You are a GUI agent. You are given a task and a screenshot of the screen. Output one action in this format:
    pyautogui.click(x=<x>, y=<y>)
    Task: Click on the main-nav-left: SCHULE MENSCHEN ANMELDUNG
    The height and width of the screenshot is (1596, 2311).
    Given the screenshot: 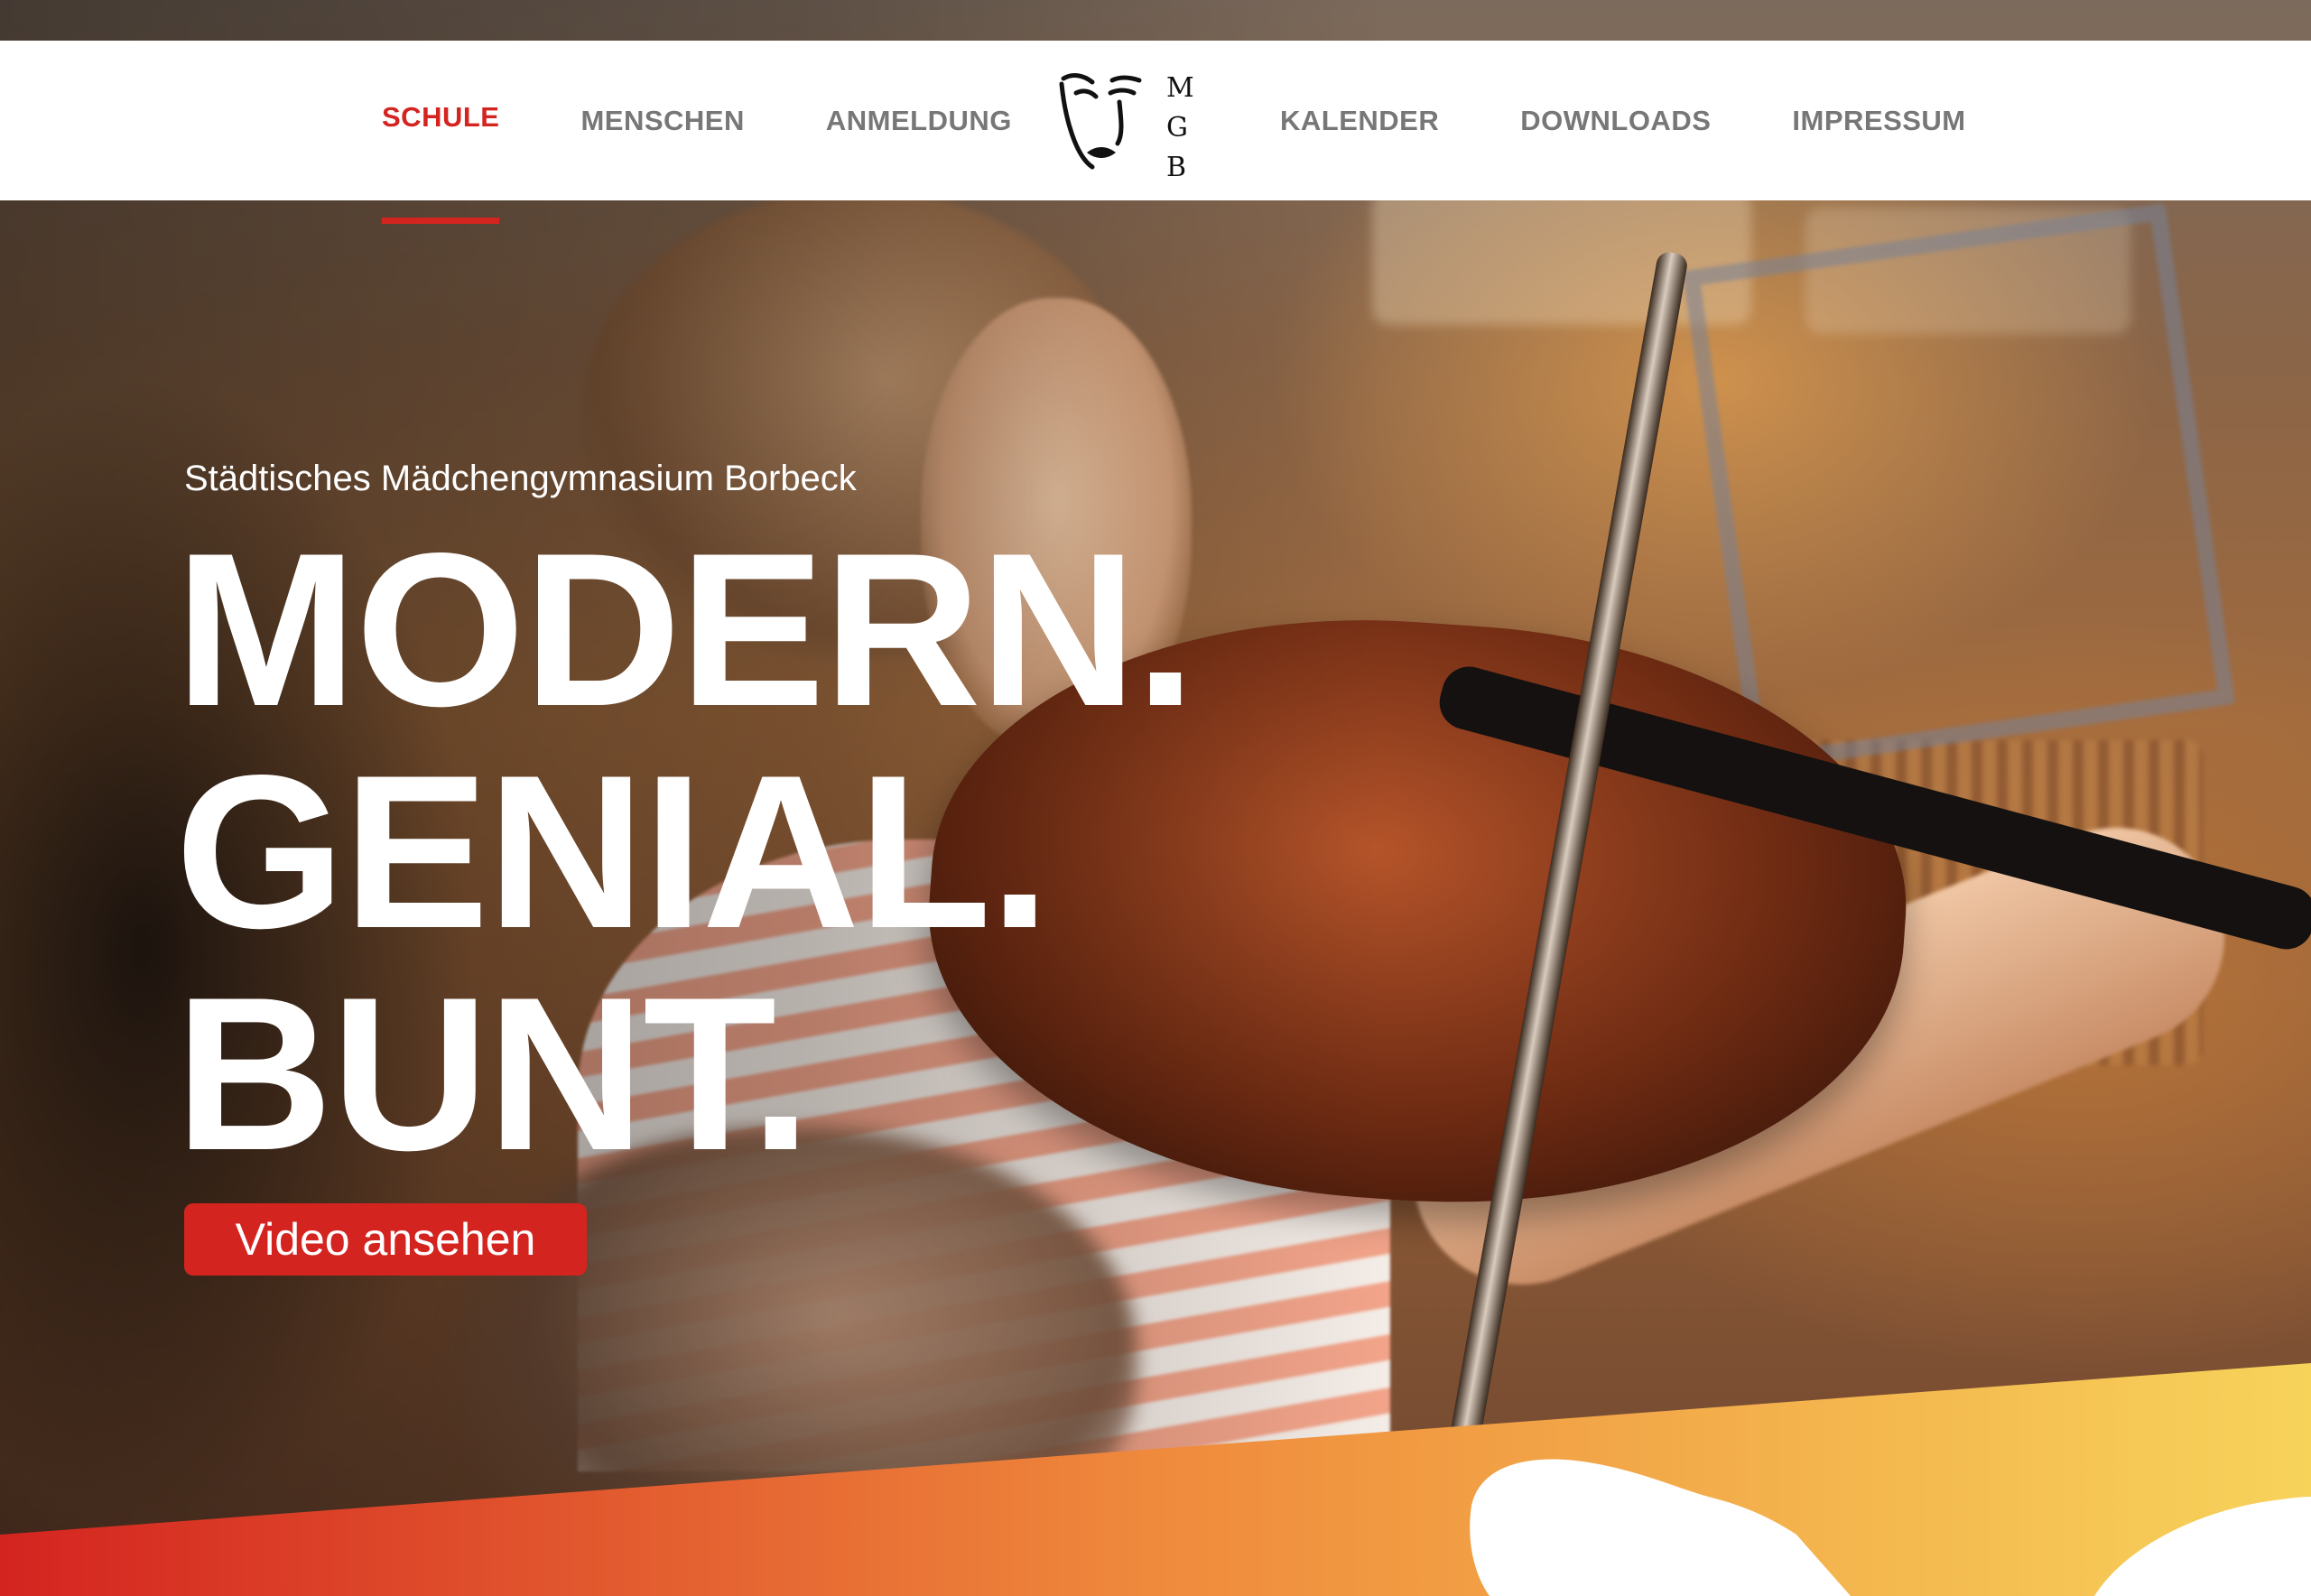 What is the action you would take?
    pyautogui.click(x=737, y=132)
    